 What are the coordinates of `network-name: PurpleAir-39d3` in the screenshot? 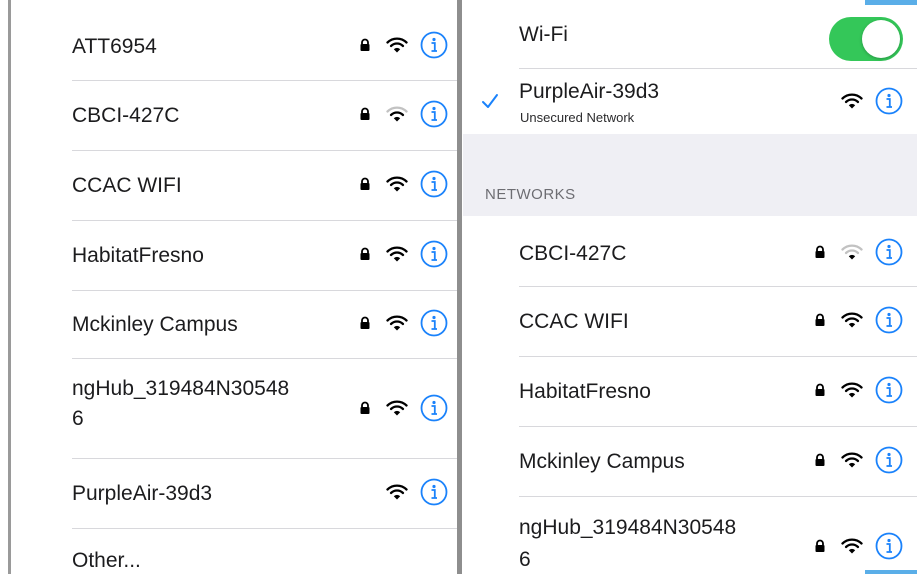 It's located at (142, 493).